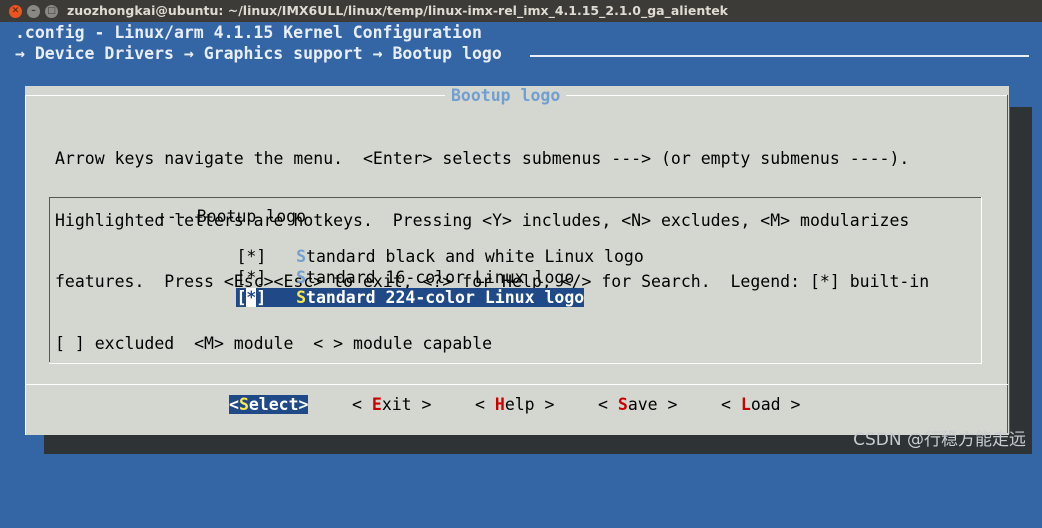  I want to click on dialog-border-right, so click(1007, 264).